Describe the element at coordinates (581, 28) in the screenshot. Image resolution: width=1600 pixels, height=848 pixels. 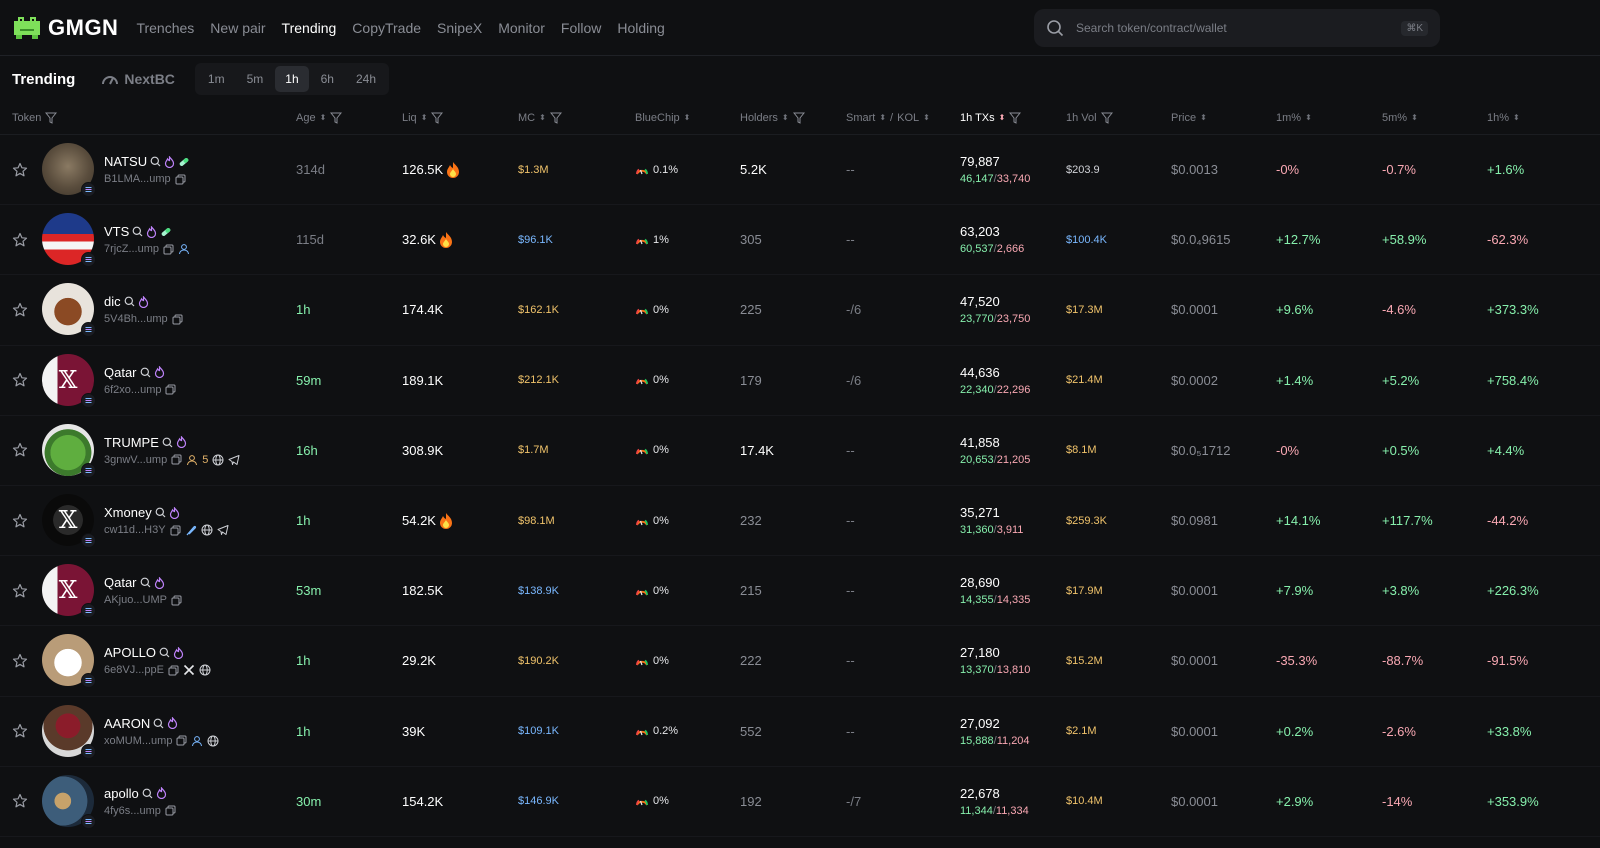
I see `nav-follow: Follow` at that location.